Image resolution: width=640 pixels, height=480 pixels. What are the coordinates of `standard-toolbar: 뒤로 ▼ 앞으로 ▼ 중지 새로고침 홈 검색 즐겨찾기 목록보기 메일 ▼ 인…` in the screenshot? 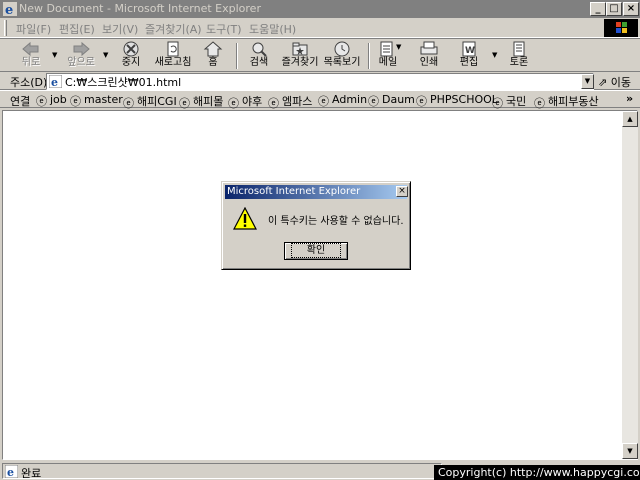 It's located at (320, 55).